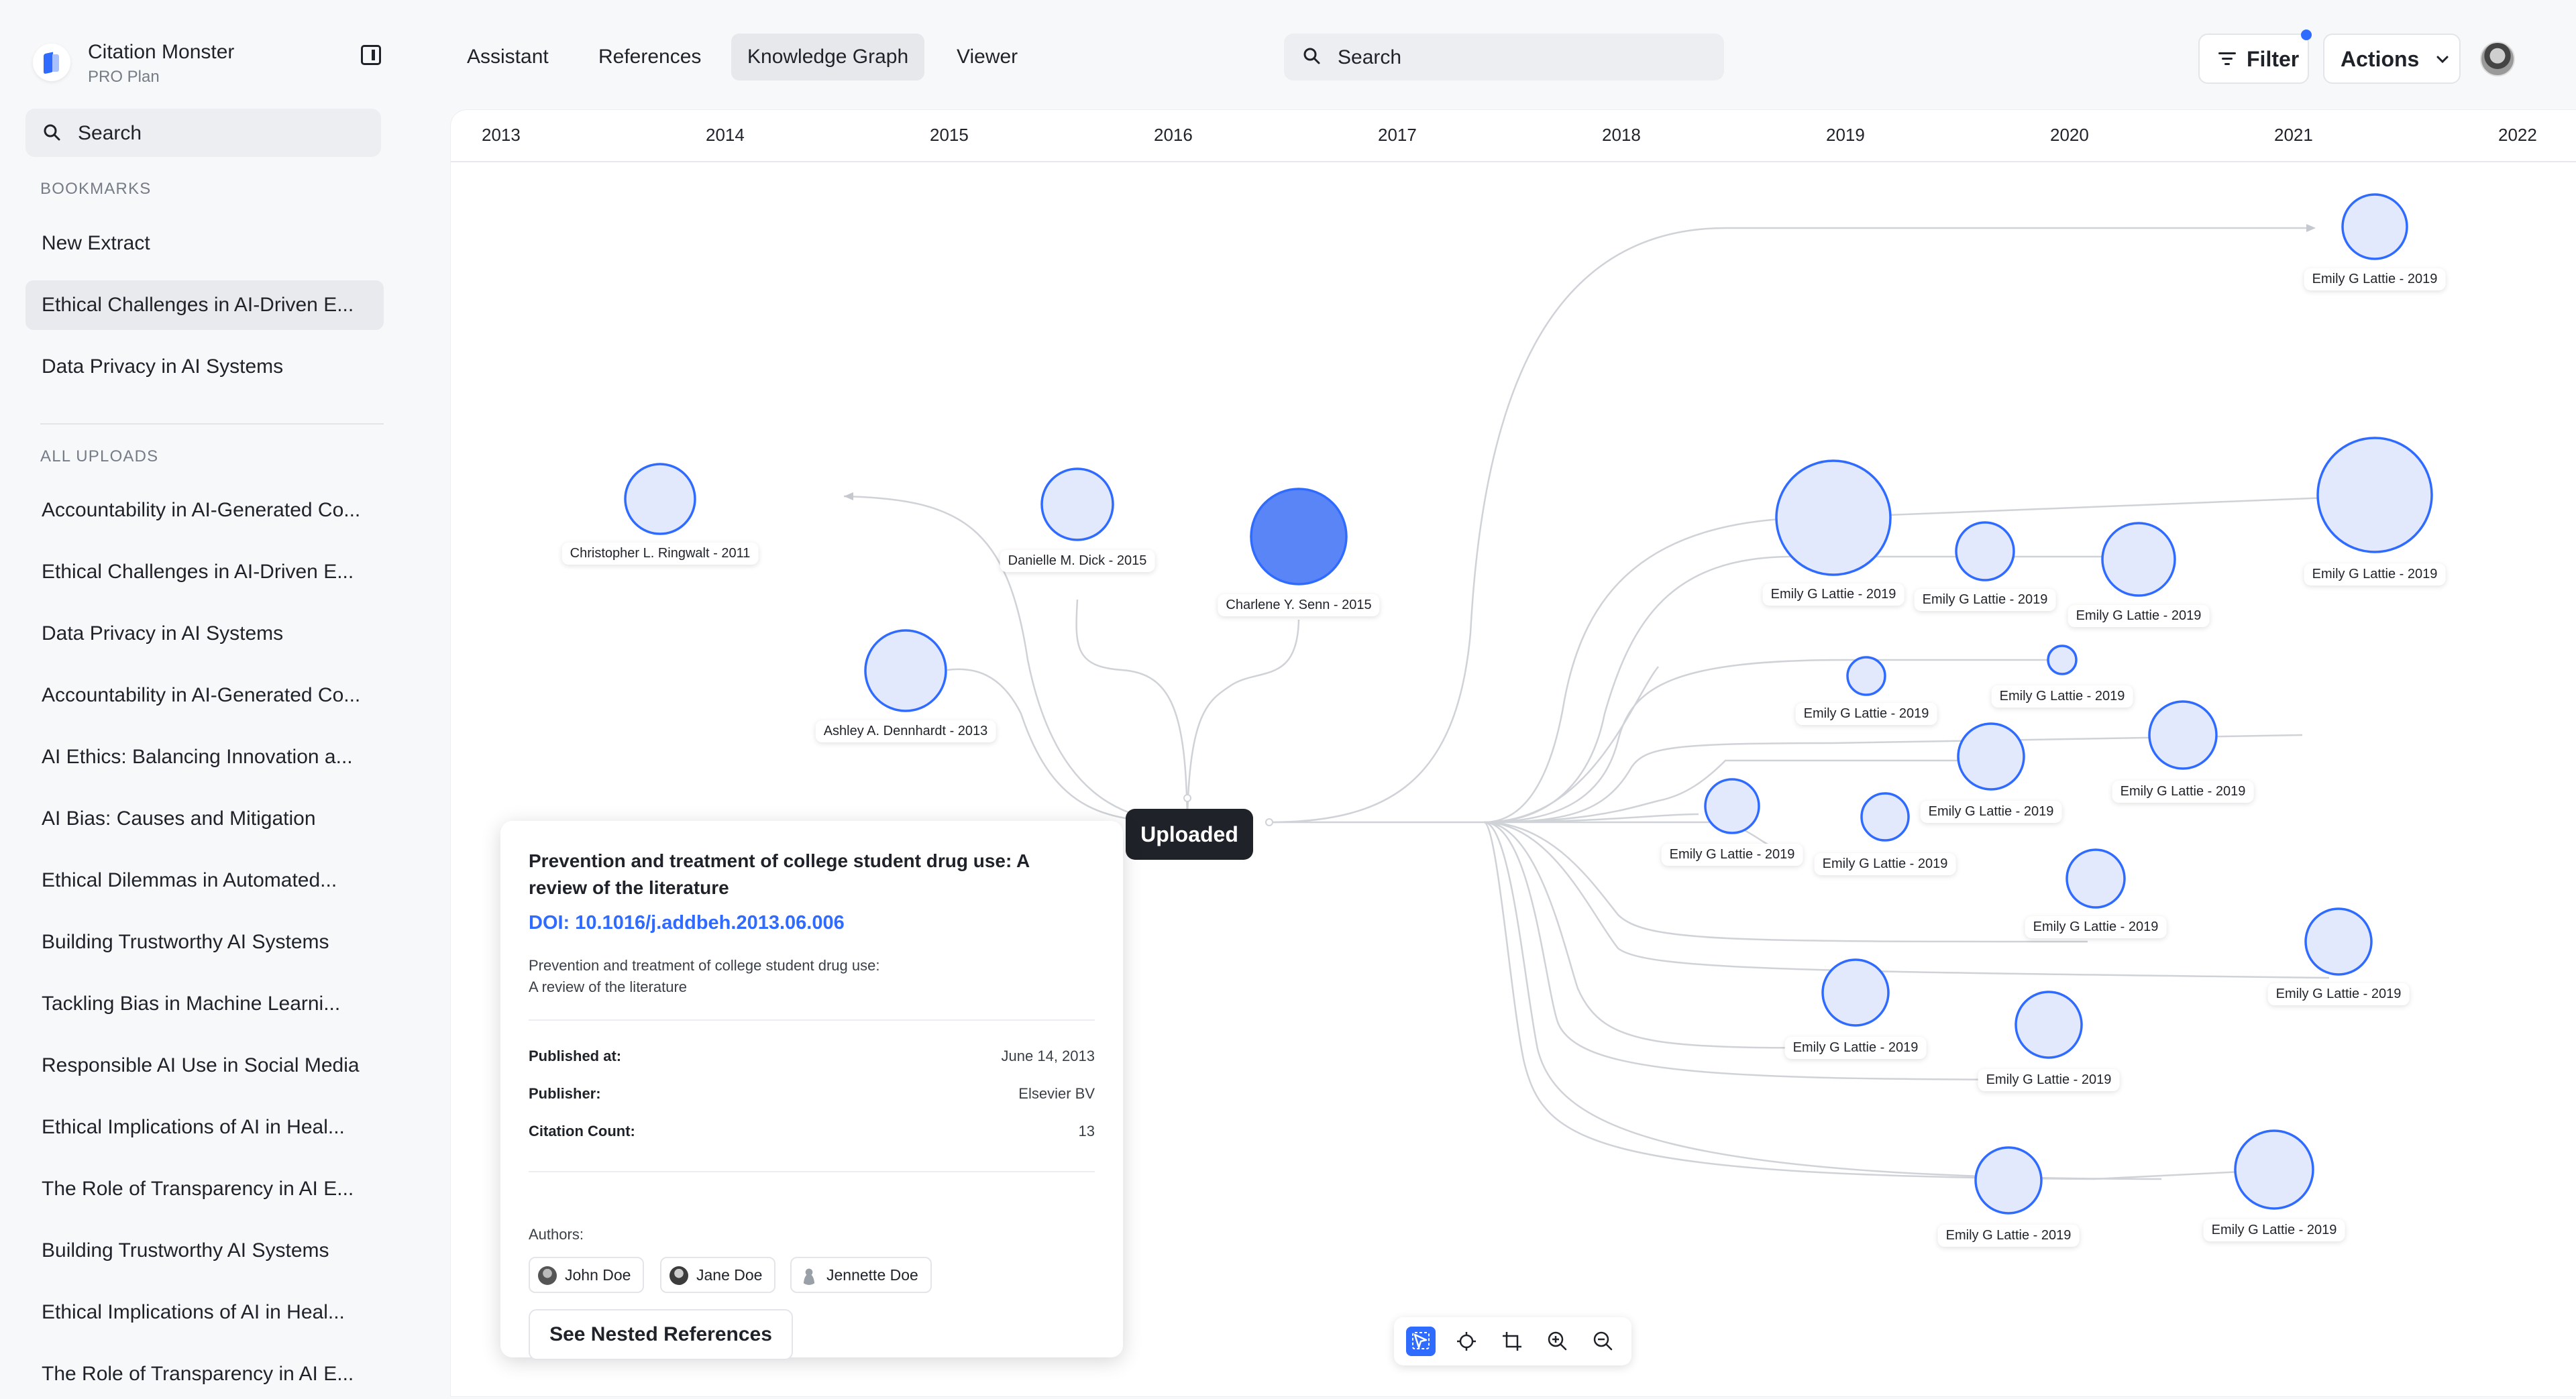  I want to click on author-name: Jennette Doe, so click(872, 1275).